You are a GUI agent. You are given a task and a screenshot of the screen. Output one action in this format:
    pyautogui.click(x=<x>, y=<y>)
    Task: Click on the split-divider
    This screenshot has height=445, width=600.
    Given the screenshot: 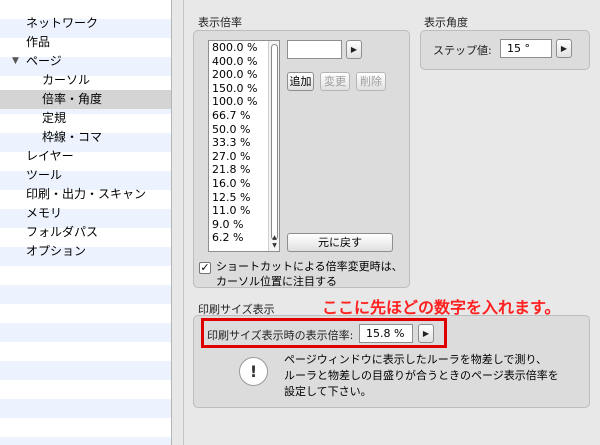 What is the action you would take?
    pyautogui.click(x=178, y=222)
    